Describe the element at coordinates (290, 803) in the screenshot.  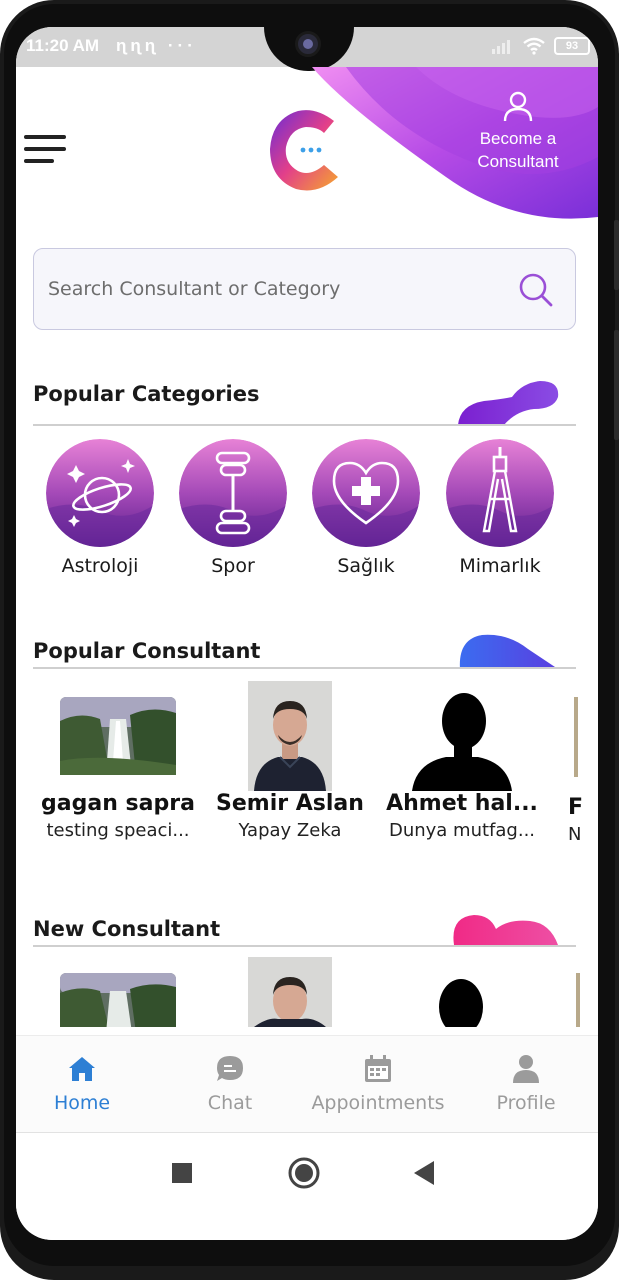
I see `consultant-name: Semir Aslan` at that location.